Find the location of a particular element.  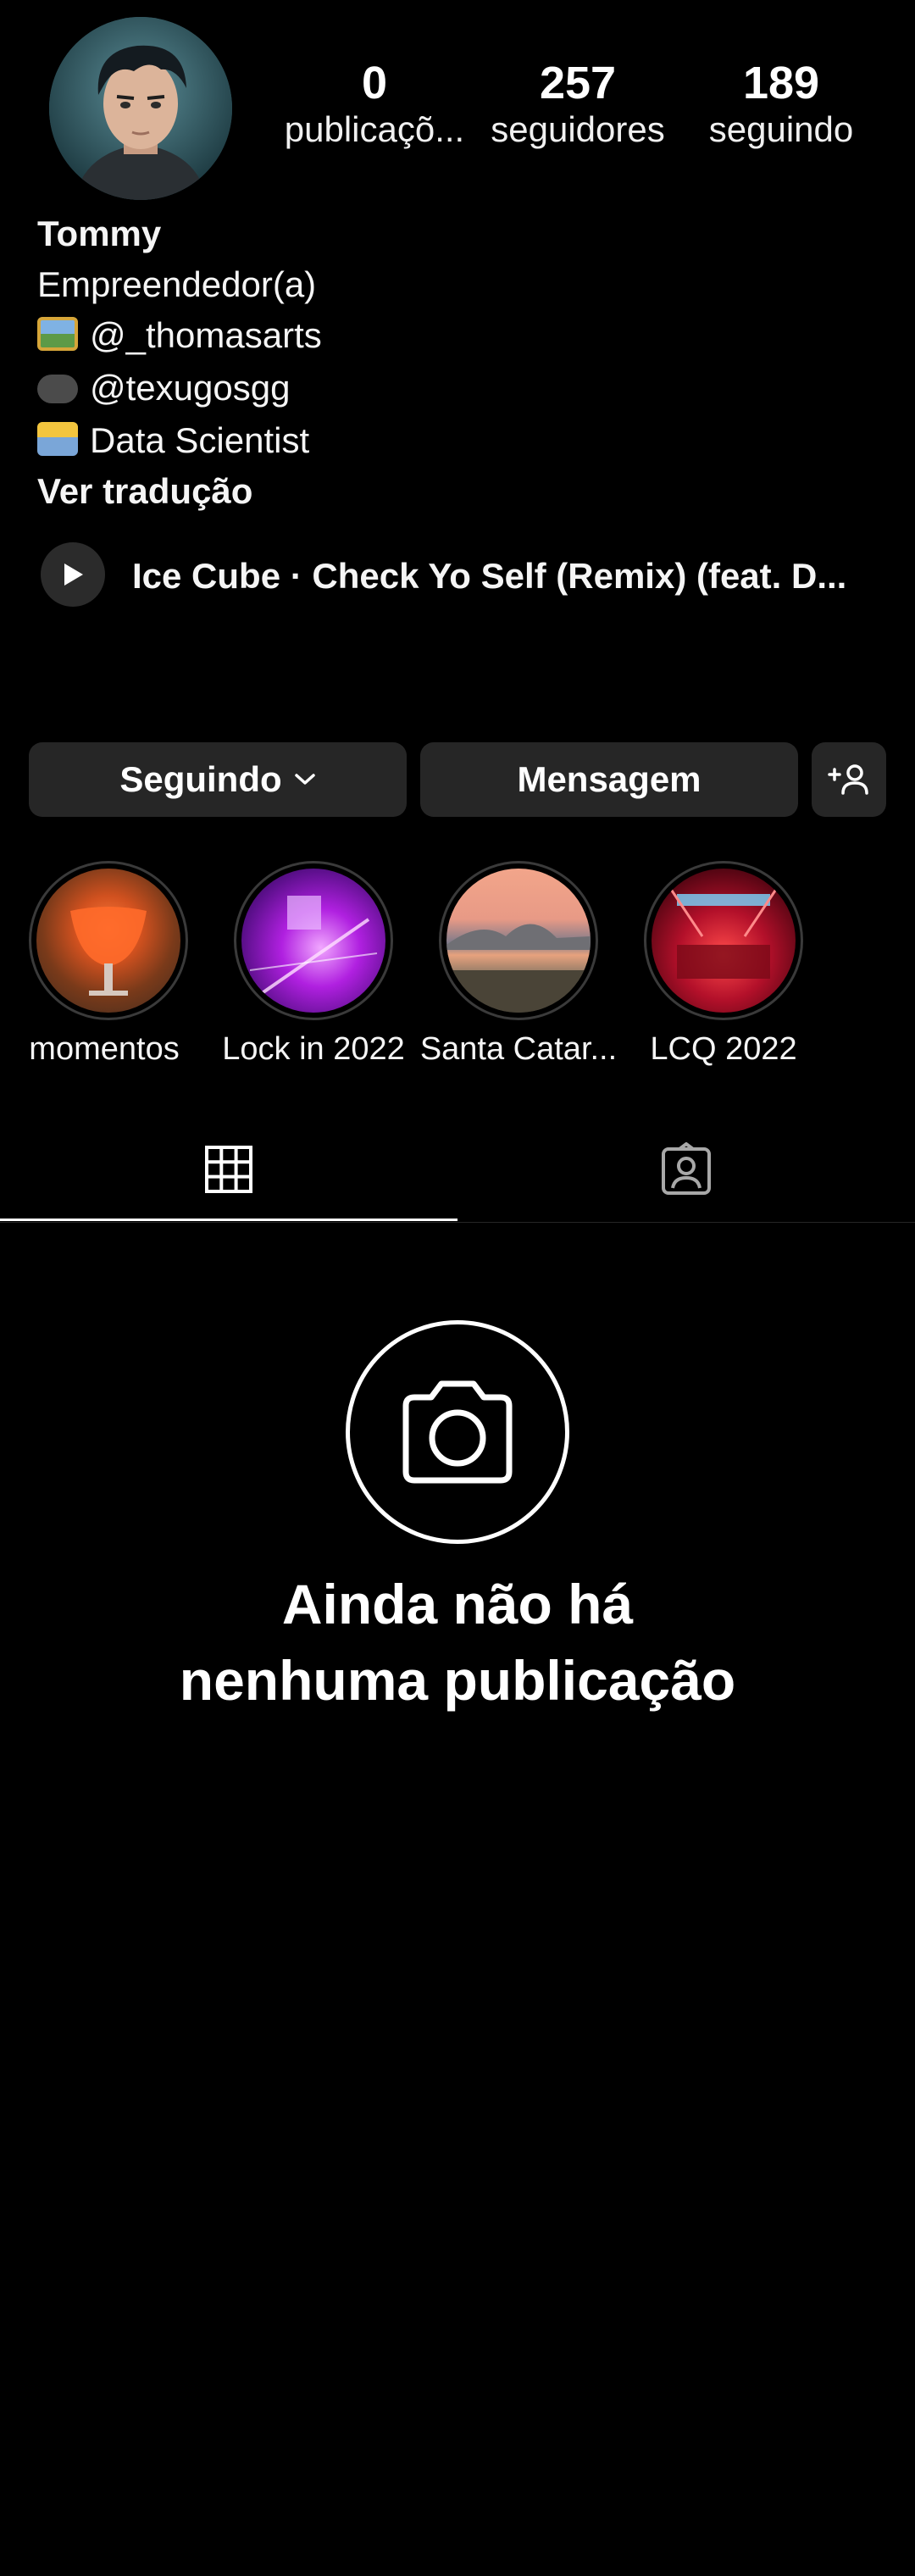

camera-icon is located at coordinates (457, 1432).